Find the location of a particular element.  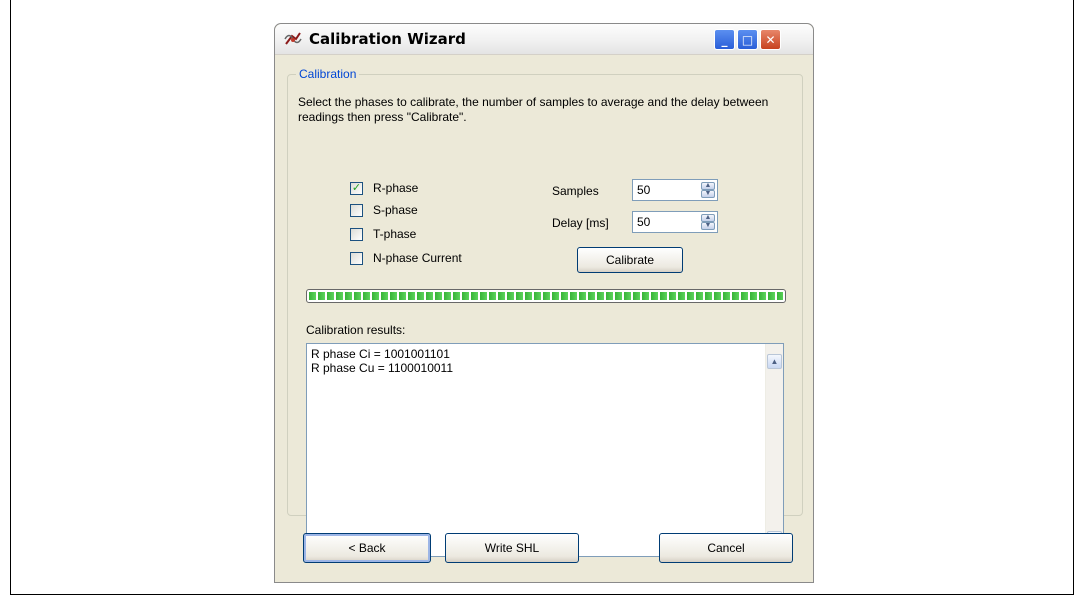

delay-spin-buttons: ▲ ▼ is located at coordinates (708, 222).